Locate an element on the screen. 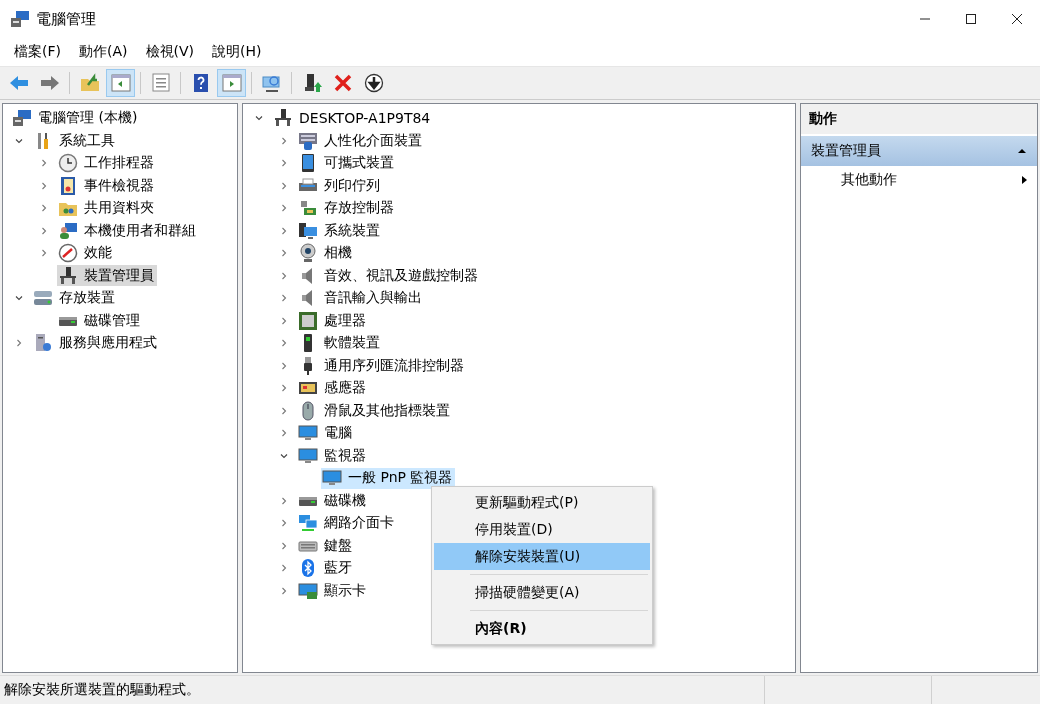 Image resolution: width=1040 pixels, height=704 pixels. up-icon is located at coordinates (89, 83).